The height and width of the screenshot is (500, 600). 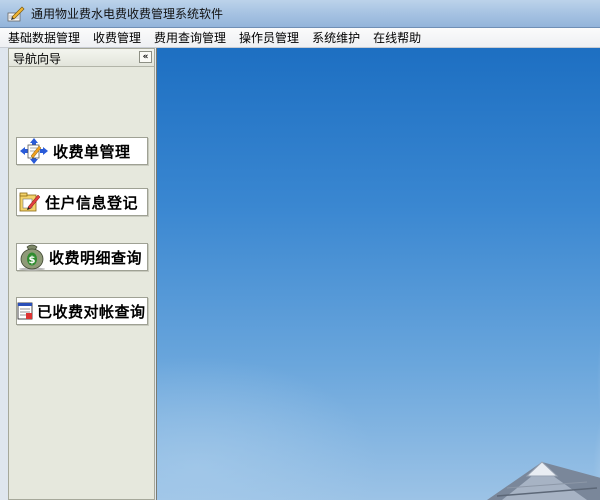 What do you see at coordinates (44, 37) in the screenshot?
I see `menu-basic-data: 基础数据管理` at bounding box center [44, 37].